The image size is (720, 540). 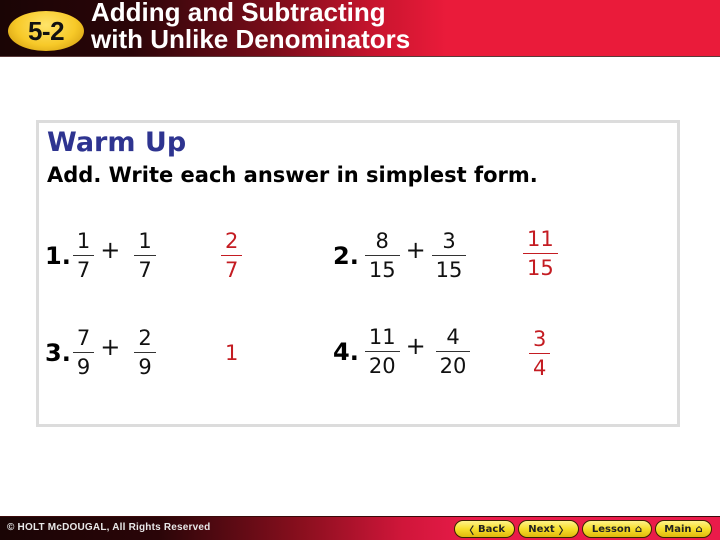 What do you see at coordinates (611, 529) in the screenshot?
I see `lesson-label: Lesson` at bounding box center [611, 529].